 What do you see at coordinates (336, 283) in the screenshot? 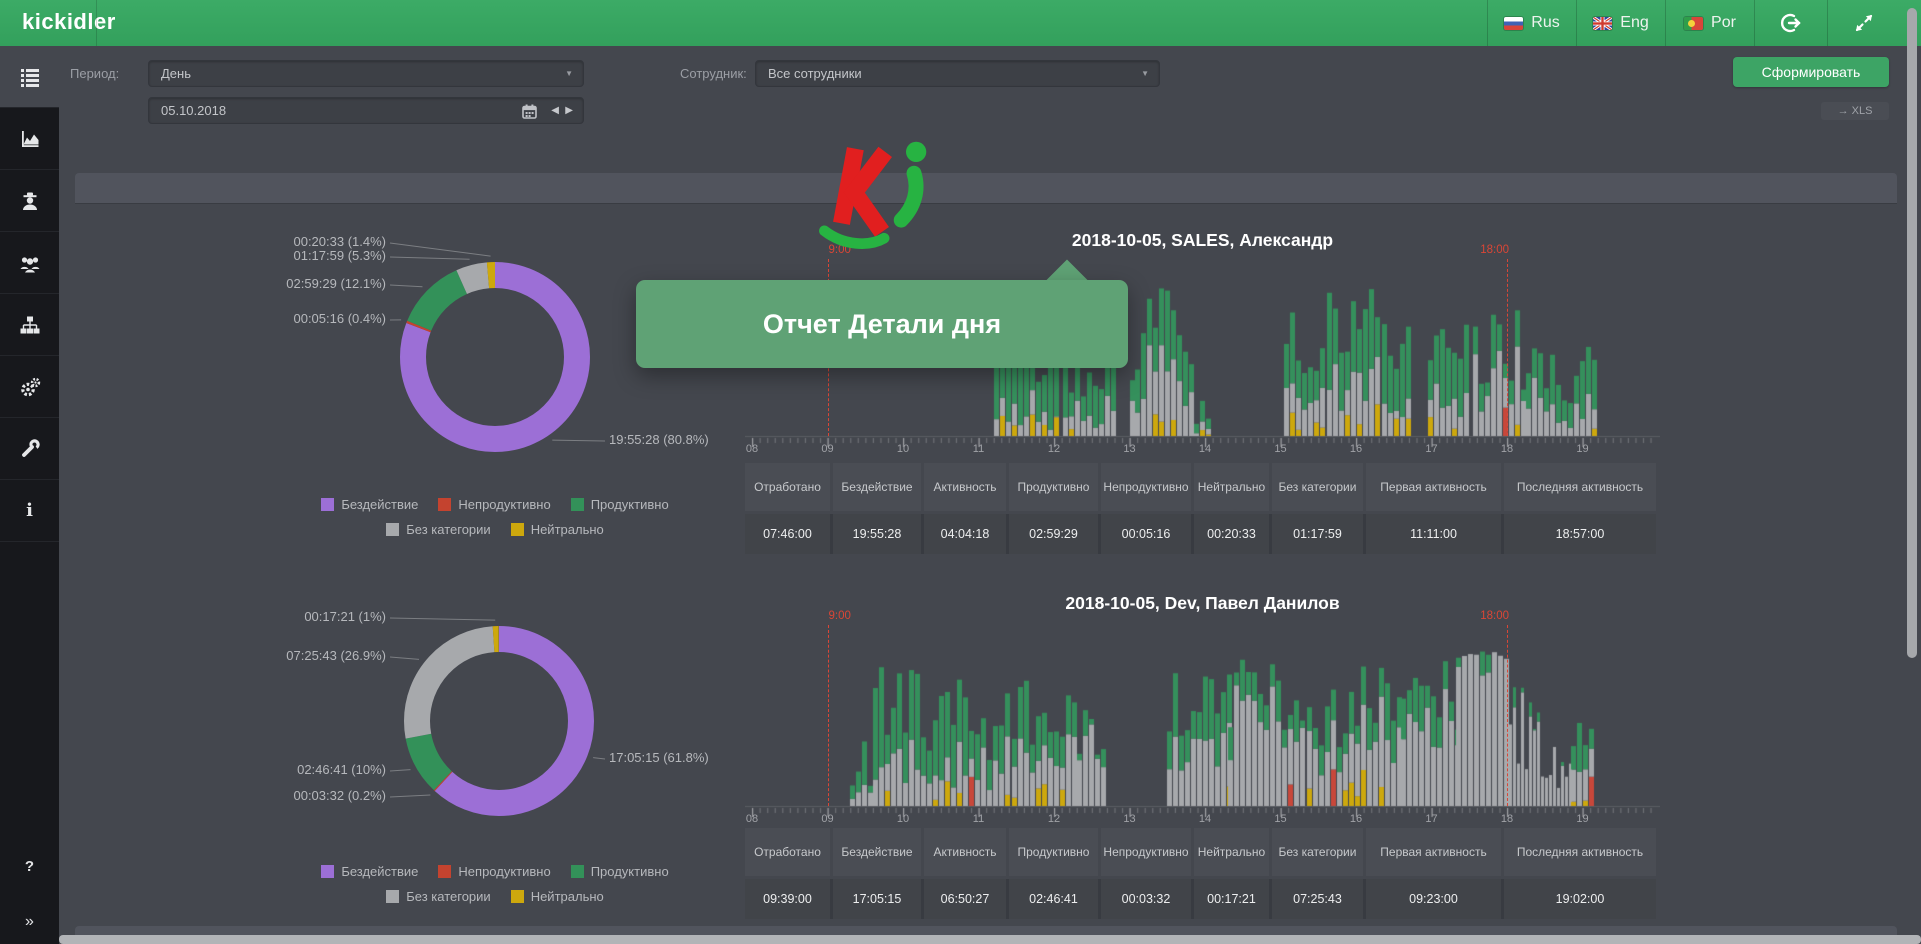
I see `donut-slice-label: 02:59:29 (12.1%)` at bounding box center [336, 283].